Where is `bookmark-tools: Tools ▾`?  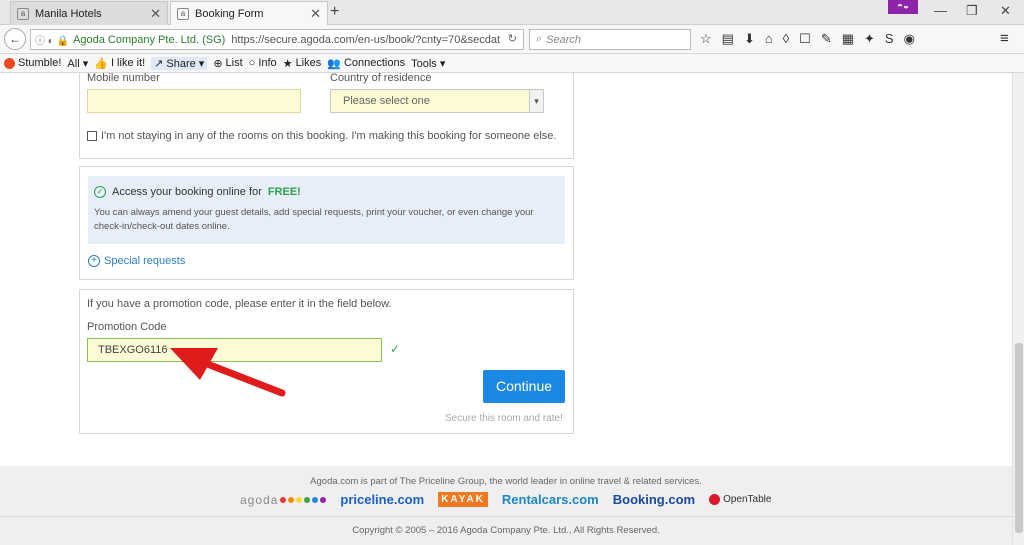
bookmark-tools: Tools ▾ is located at coordinates (428, 63).